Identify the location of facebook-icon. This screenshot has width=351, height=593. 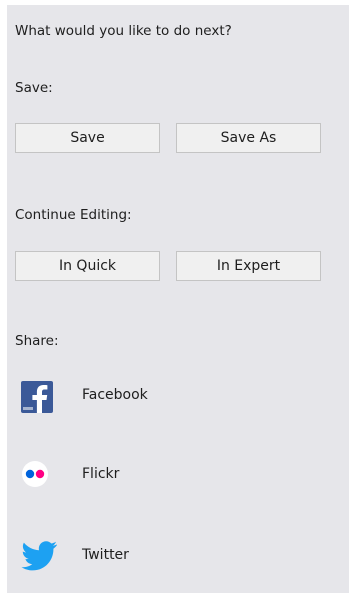
(37, 397).